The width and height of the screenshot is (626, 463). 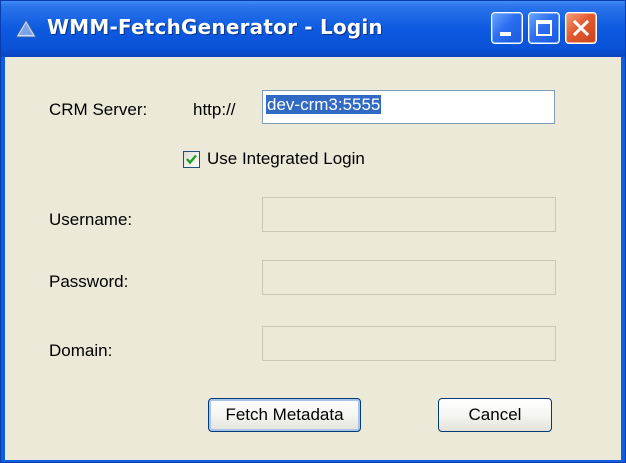 I want to click on title-bar: WMM-FetchGenerator - Login, so click(x=313, y=29).